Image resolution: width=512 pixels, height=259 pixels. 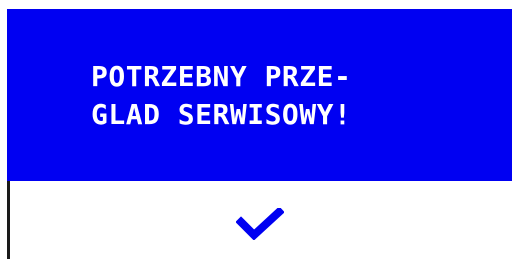 What do you see at coordinates (221, 76) in the screenshot?
I see `service-message-line-1: POTRZEBNY PRZE-` at bounding box center [221, 76].